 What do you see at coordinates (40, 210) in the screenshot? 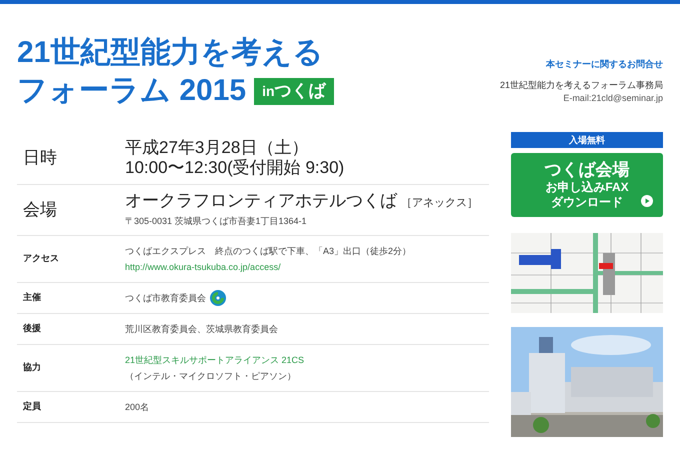
I see `detail-label: 会場` at bounding box center [40, 210].